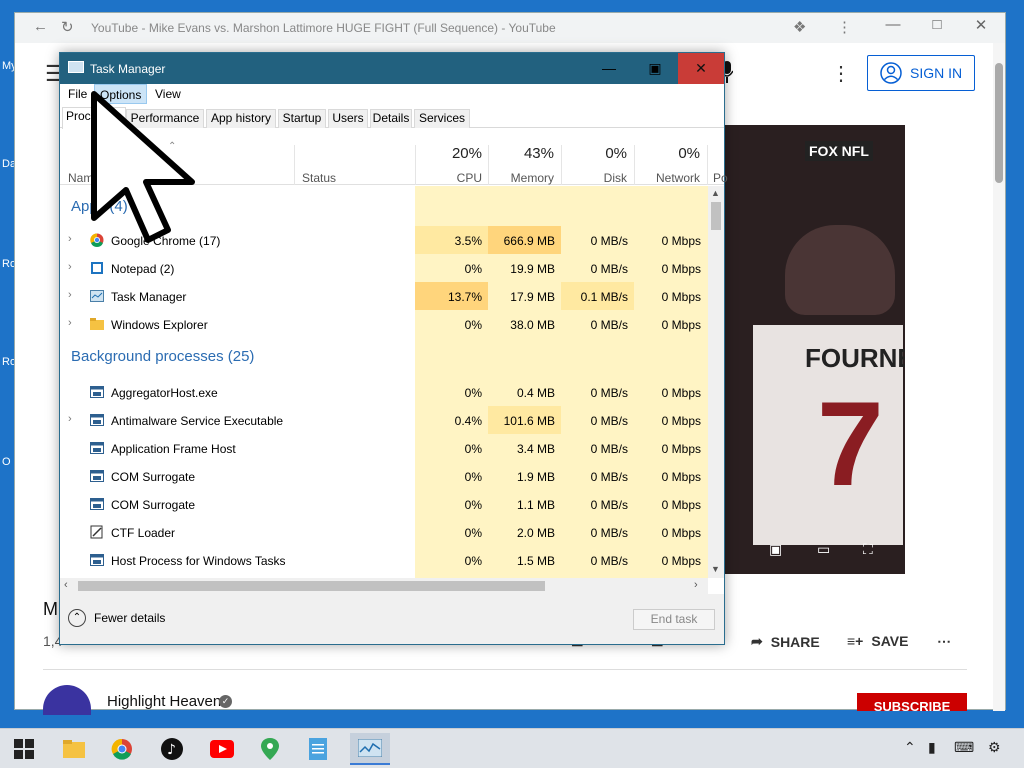  I want to click on youtube-icon, so click(222, 749).